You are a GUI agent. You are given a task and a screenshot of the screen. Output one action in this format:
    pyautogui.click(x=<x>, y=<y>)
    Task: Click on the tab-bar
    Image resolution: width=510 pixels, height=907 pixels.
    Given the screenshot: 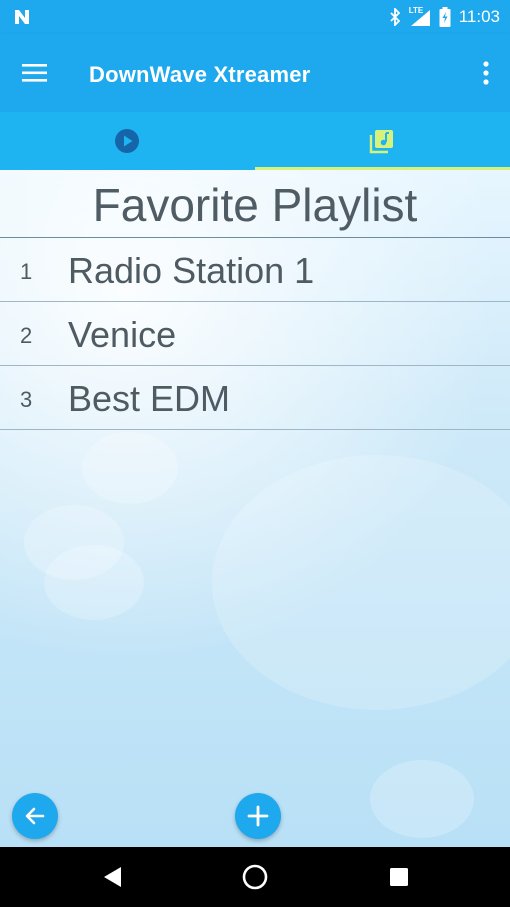 What is the action you would take?
    pyautogui.click(x=255, y=141)
    